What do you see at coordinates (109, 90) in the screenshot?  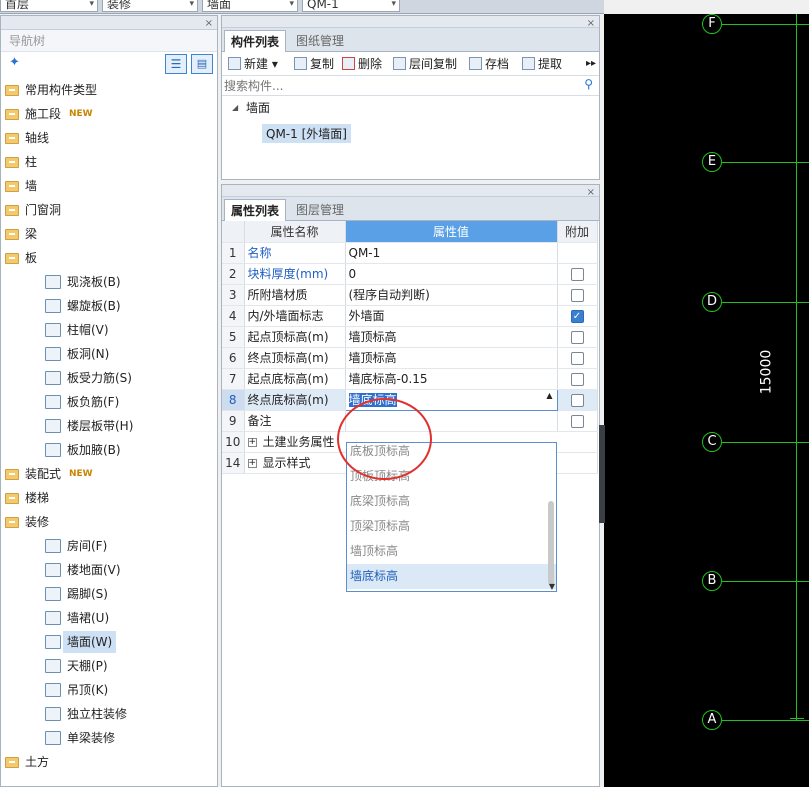 I see `nav-item: 常用构件类型` at bounding box center [109, 90].